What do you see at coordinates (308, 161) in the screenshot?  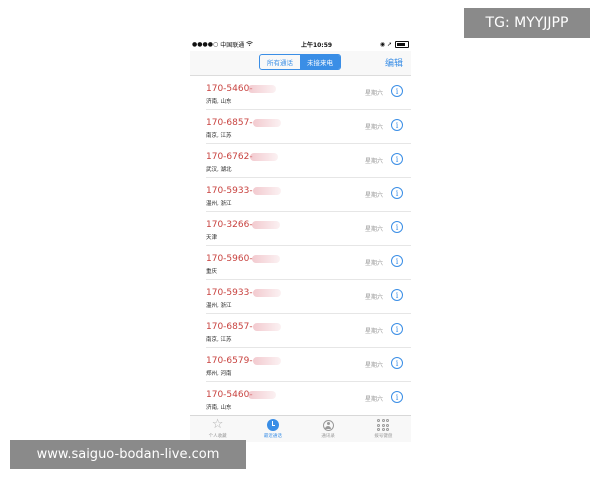 I see `call-row: 170-6762- 武汉, 湖北 星期六 i` at bounding box center [308, 161].